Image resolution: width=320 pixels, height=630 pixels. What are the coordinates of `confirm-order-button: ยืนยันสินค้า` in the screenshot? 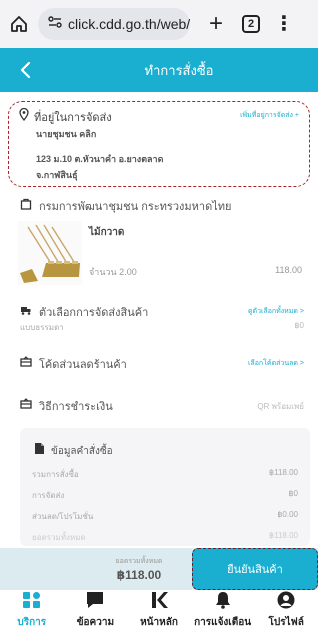 It's located at (255, 569).